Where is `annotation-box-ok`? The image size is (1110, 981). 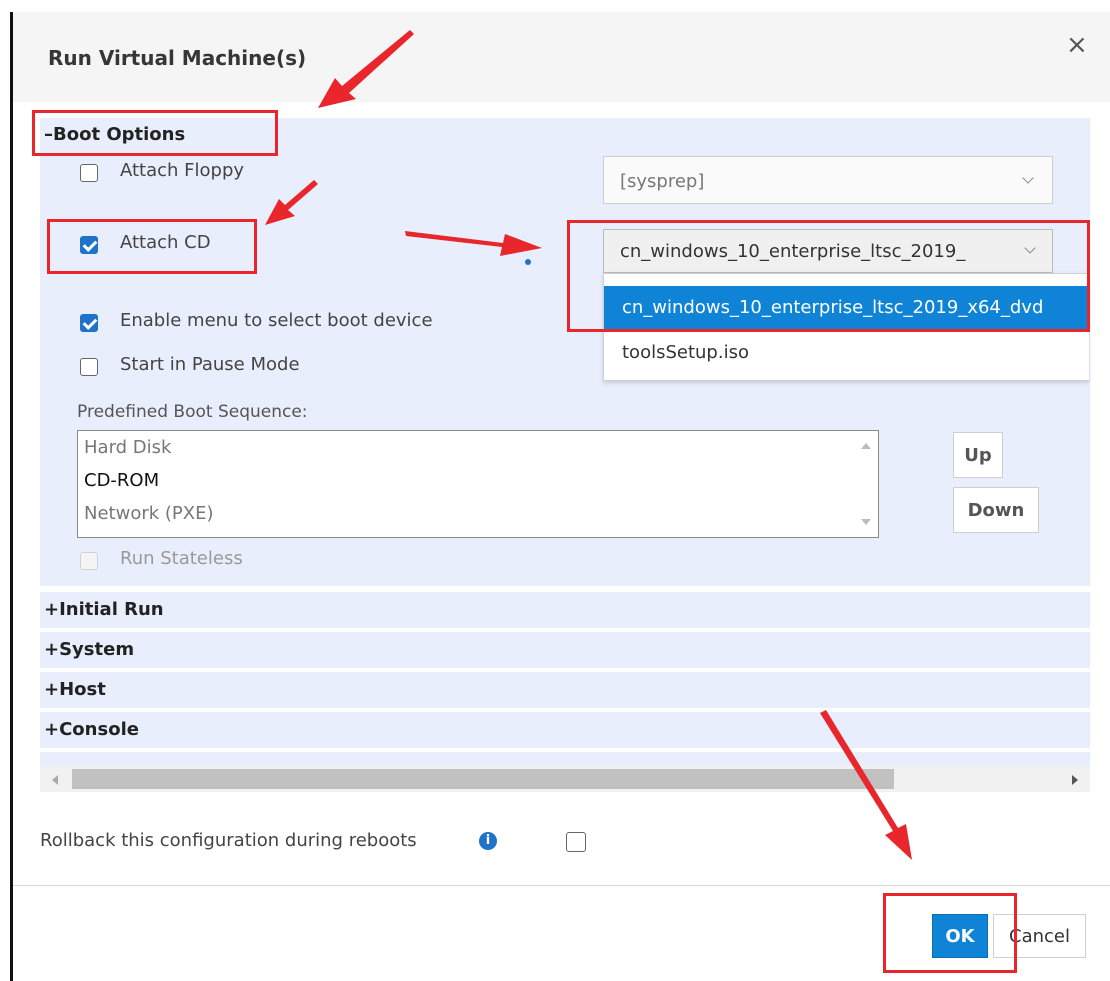 annotation-box-ok is located at coordinates (950, 933).